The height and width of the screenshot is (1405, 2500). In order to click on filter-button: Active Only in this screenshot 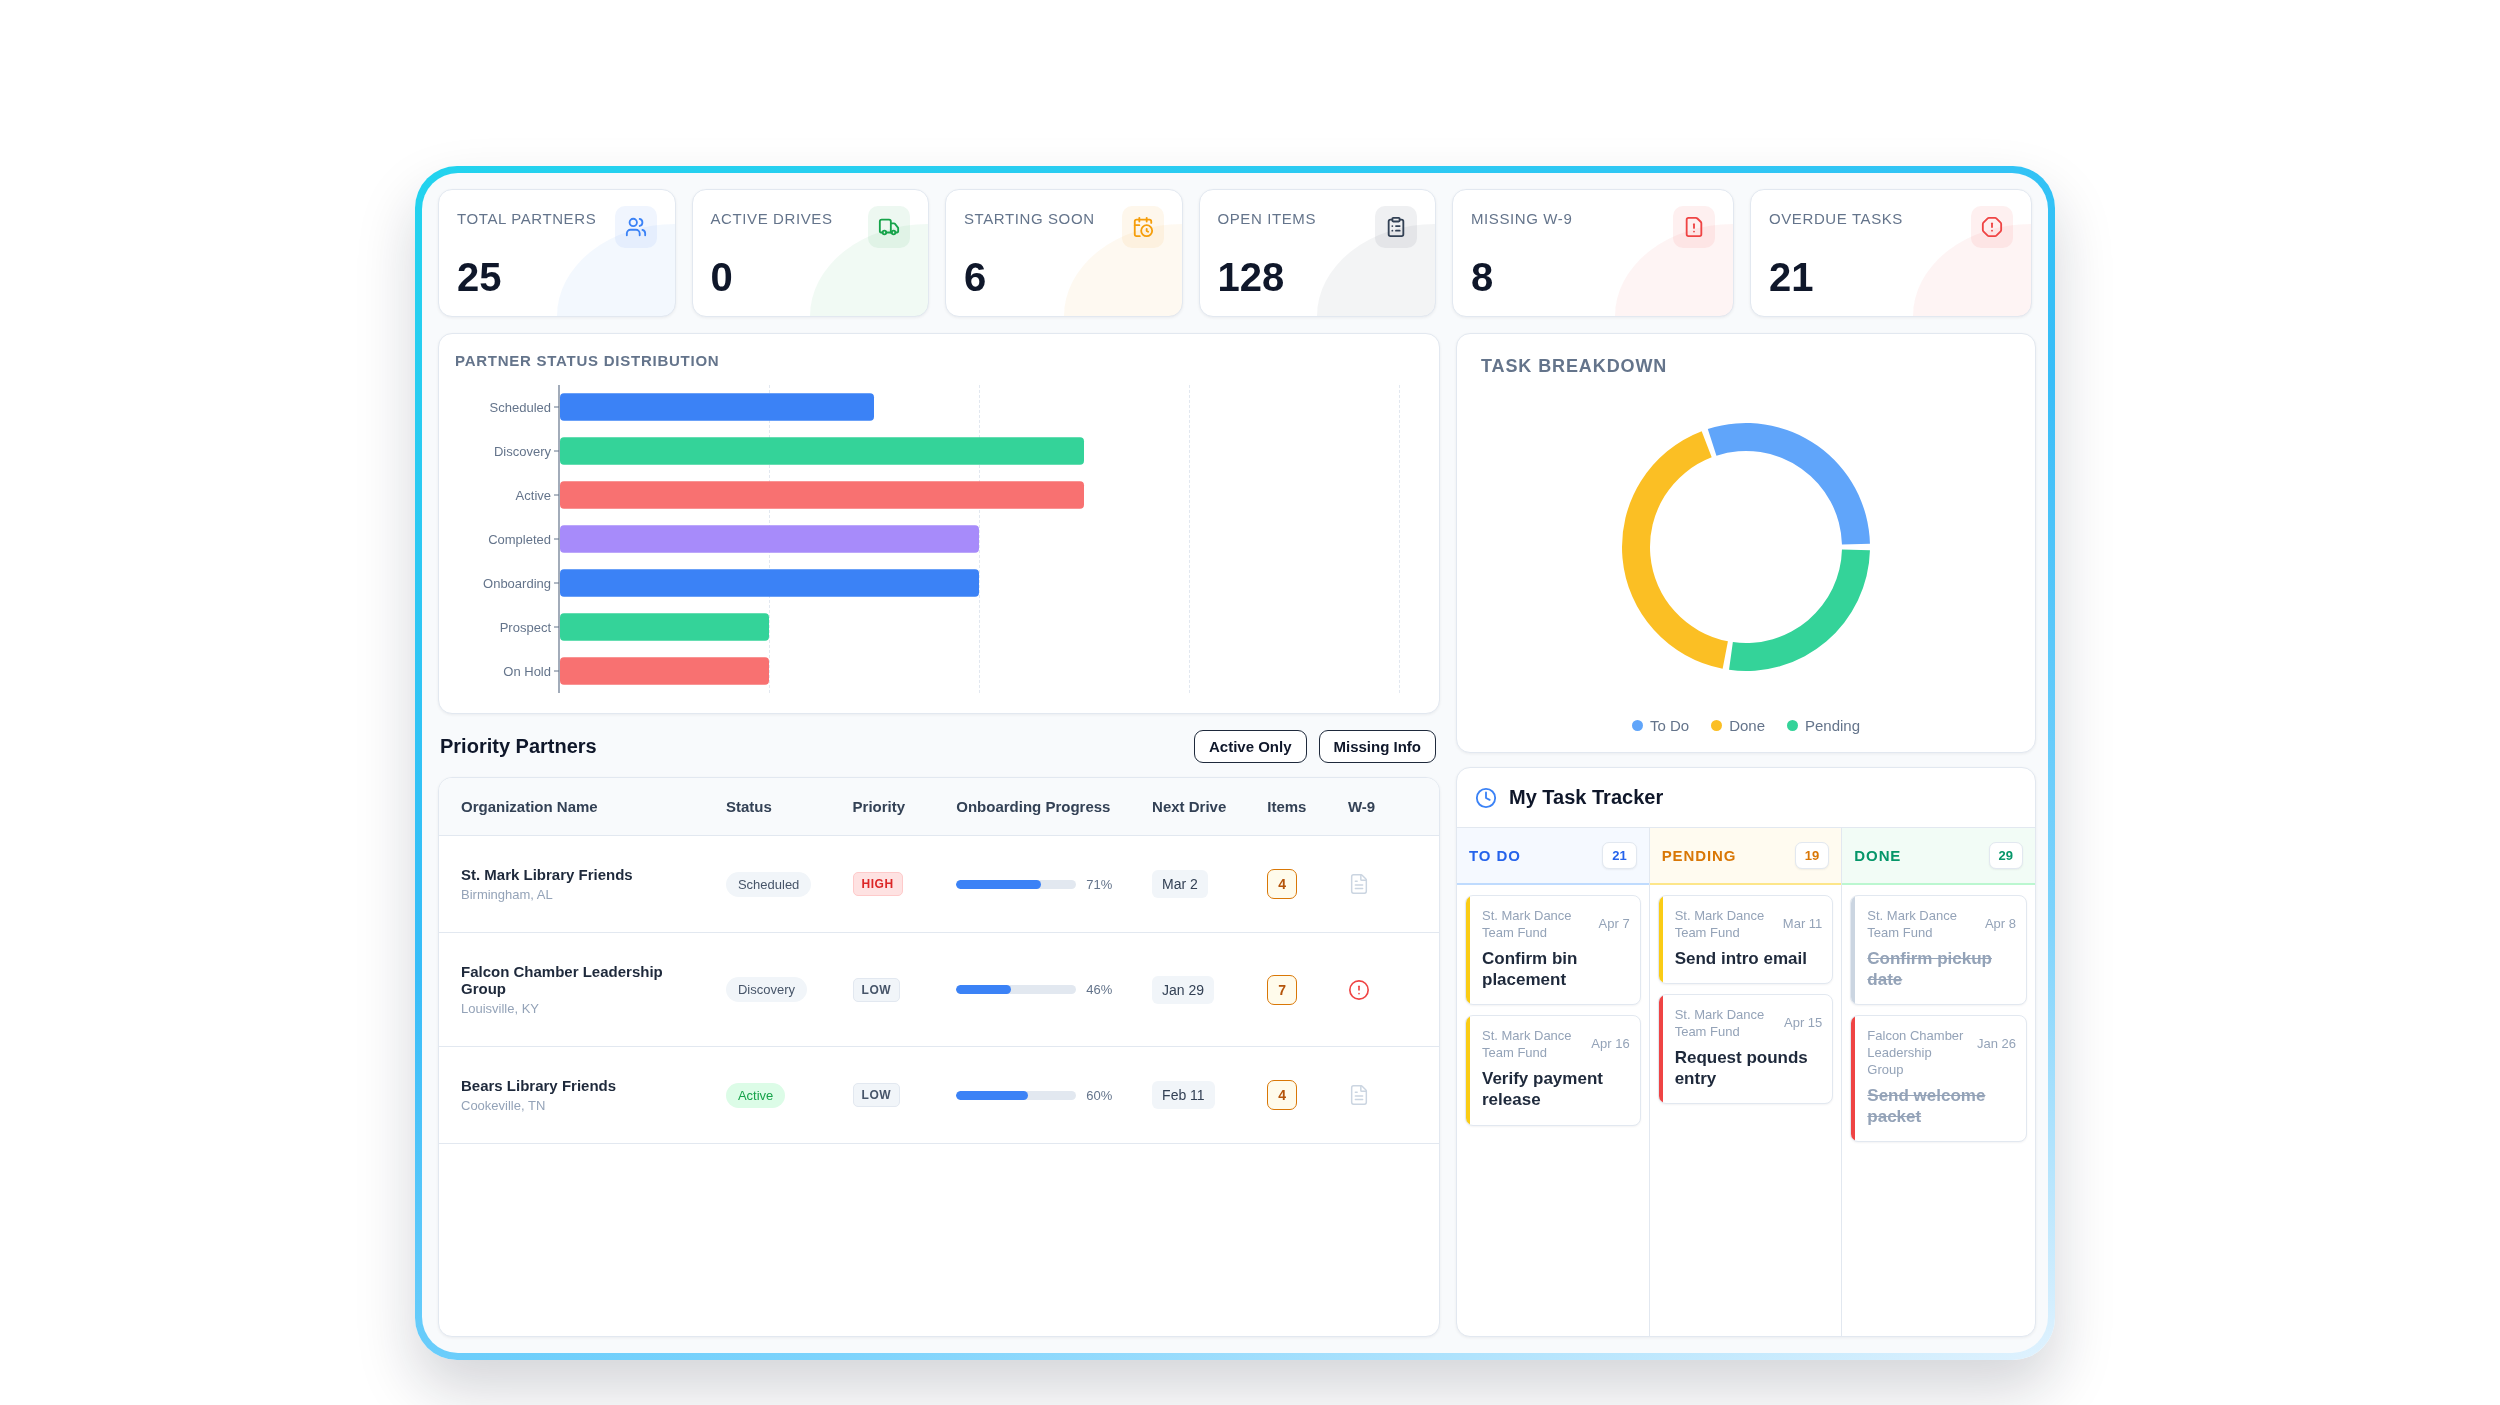, I will do `click(1250, 746)`.